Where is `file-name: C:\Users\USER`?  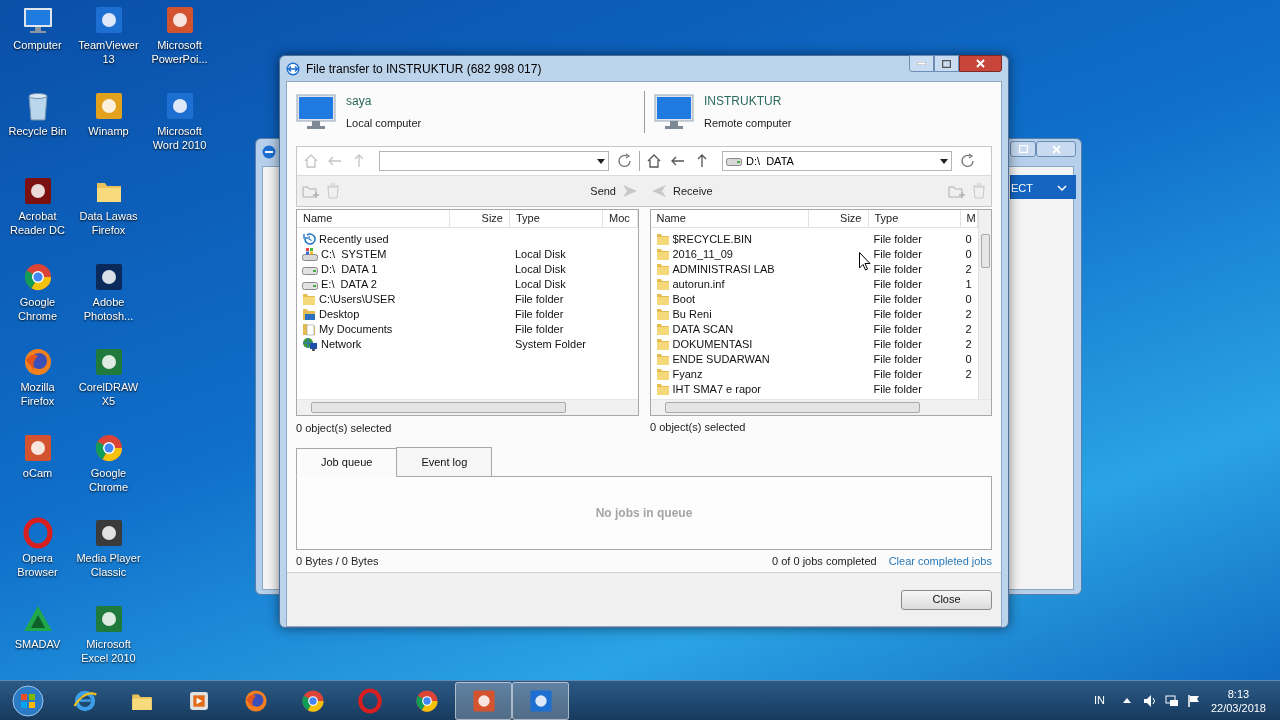 file-name: C:\Users\USER is located at coordinates (357, 298).